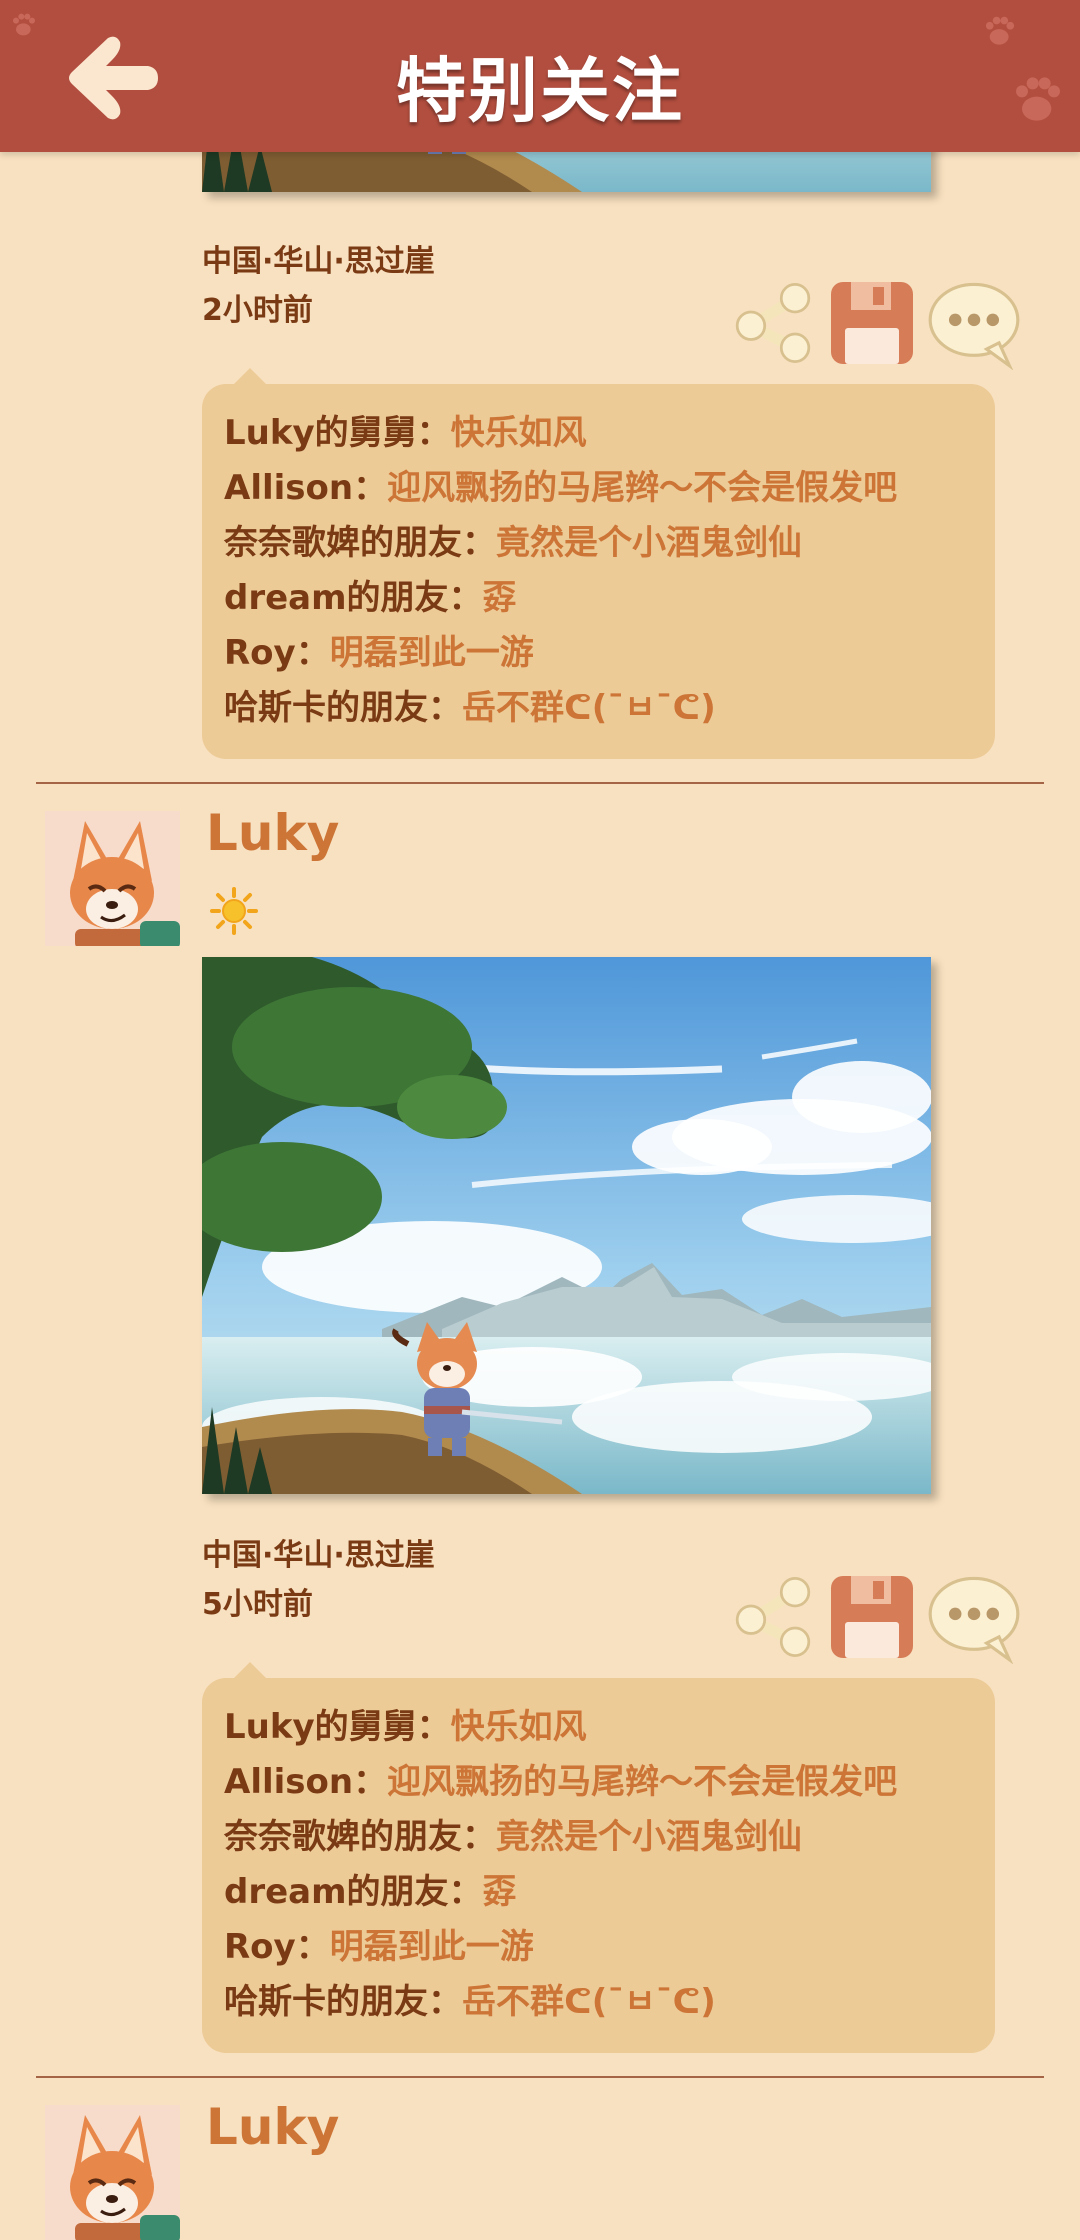 The image size is (1080, 2240). Describe the element at coordinates (257, 1604) in the screenshot. I see `post-time: 5小时前` at that location.